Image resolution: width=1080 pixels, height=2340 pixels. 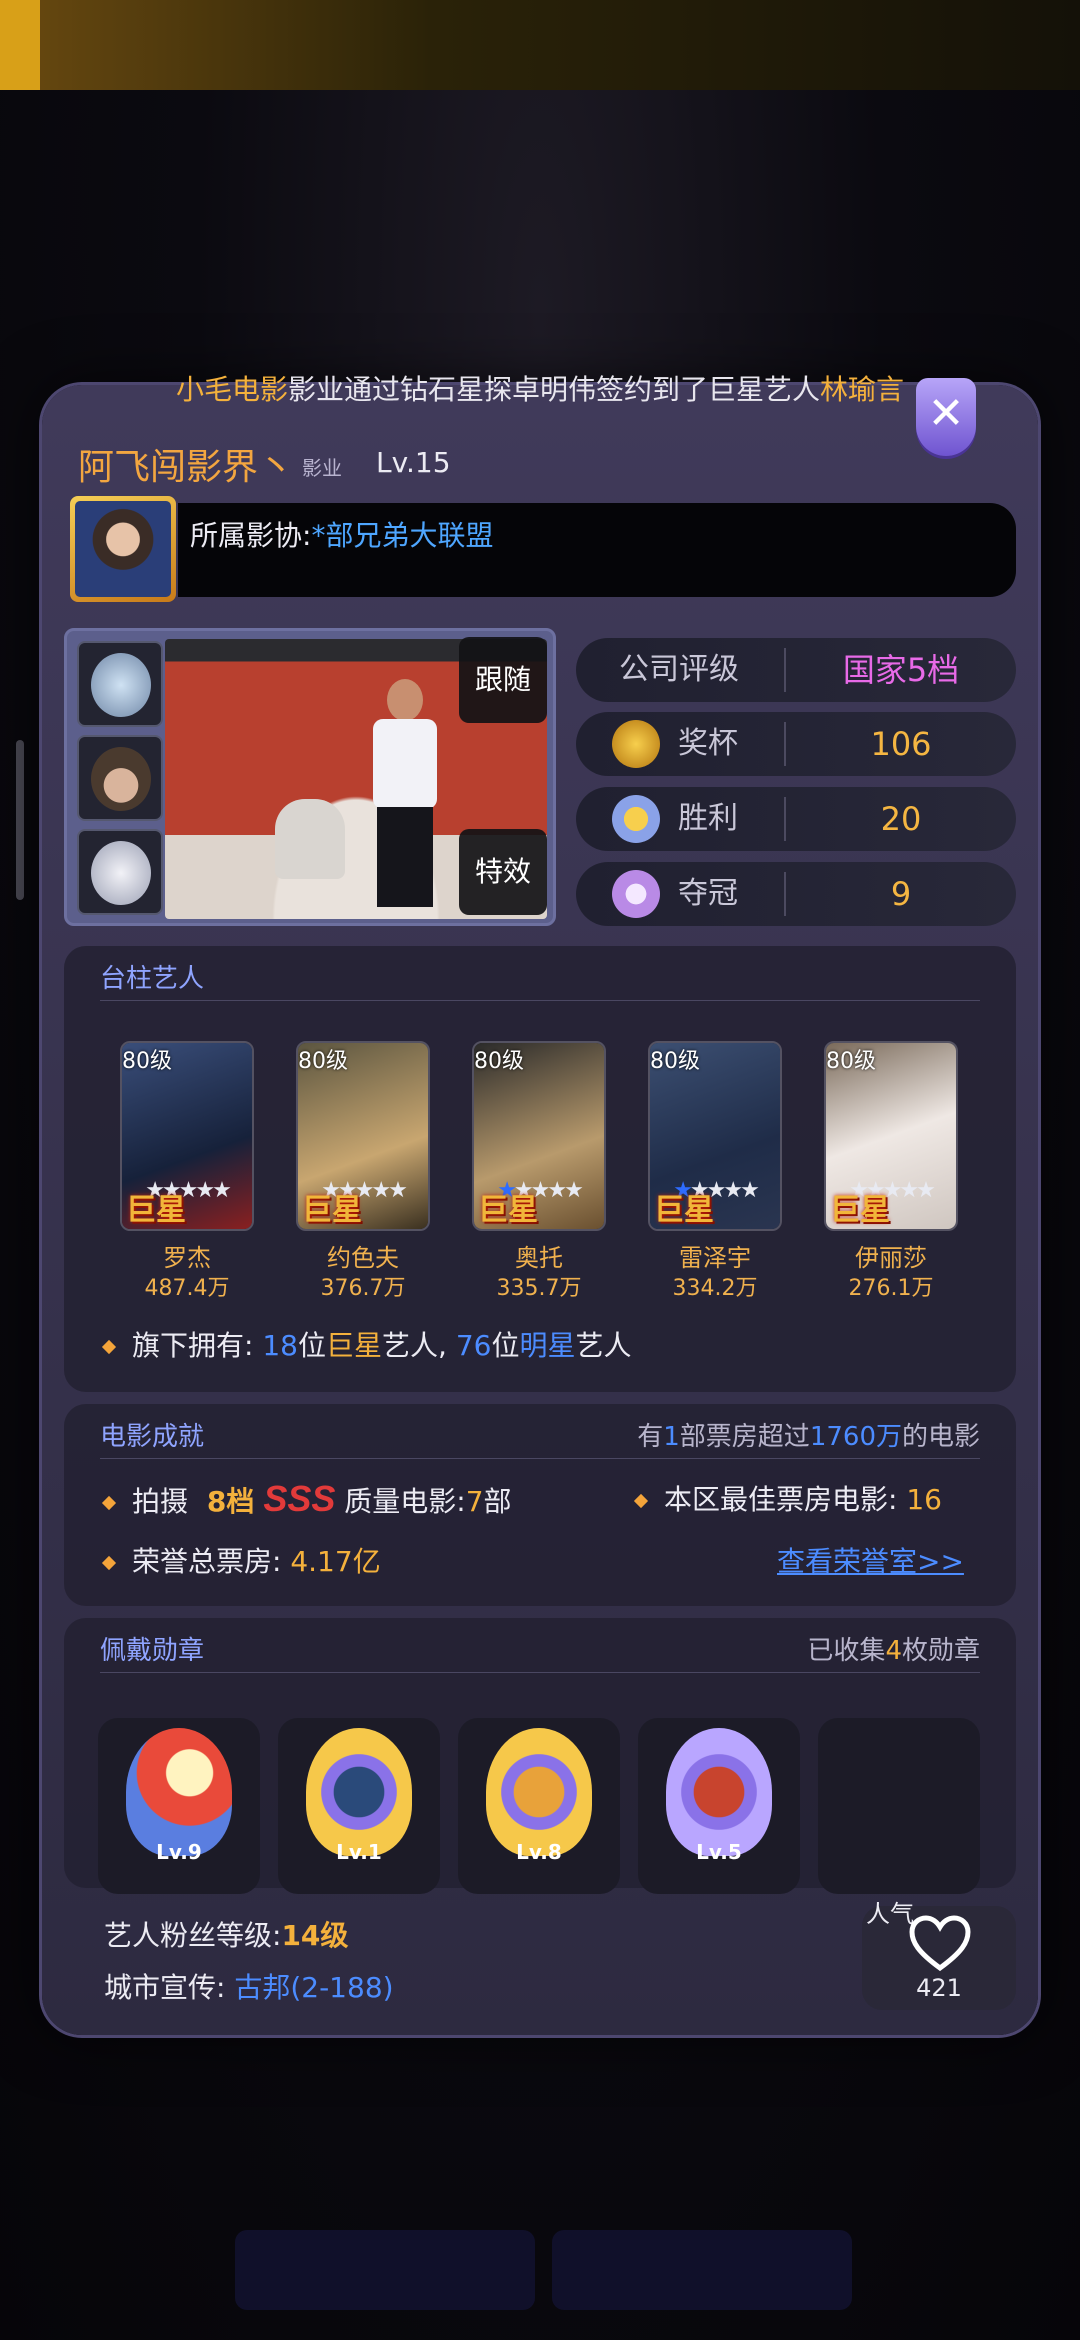 I want to click on player-level: Lv.15, so click(x=413, y=462).